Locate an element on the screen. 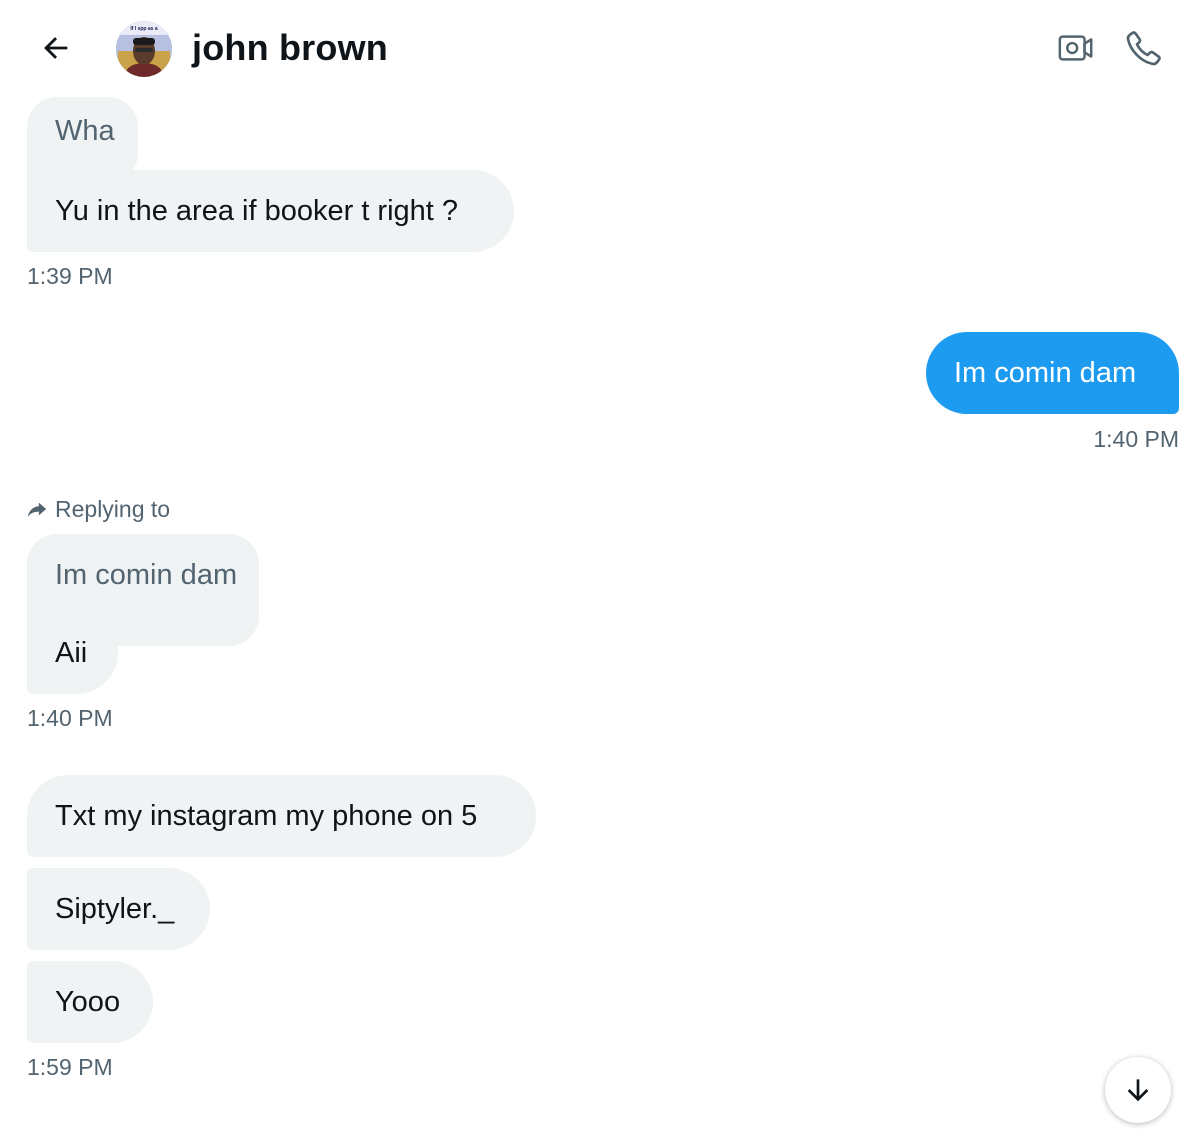 The image size is (1200, 1136). back-button is located at coordinates (56, 48).